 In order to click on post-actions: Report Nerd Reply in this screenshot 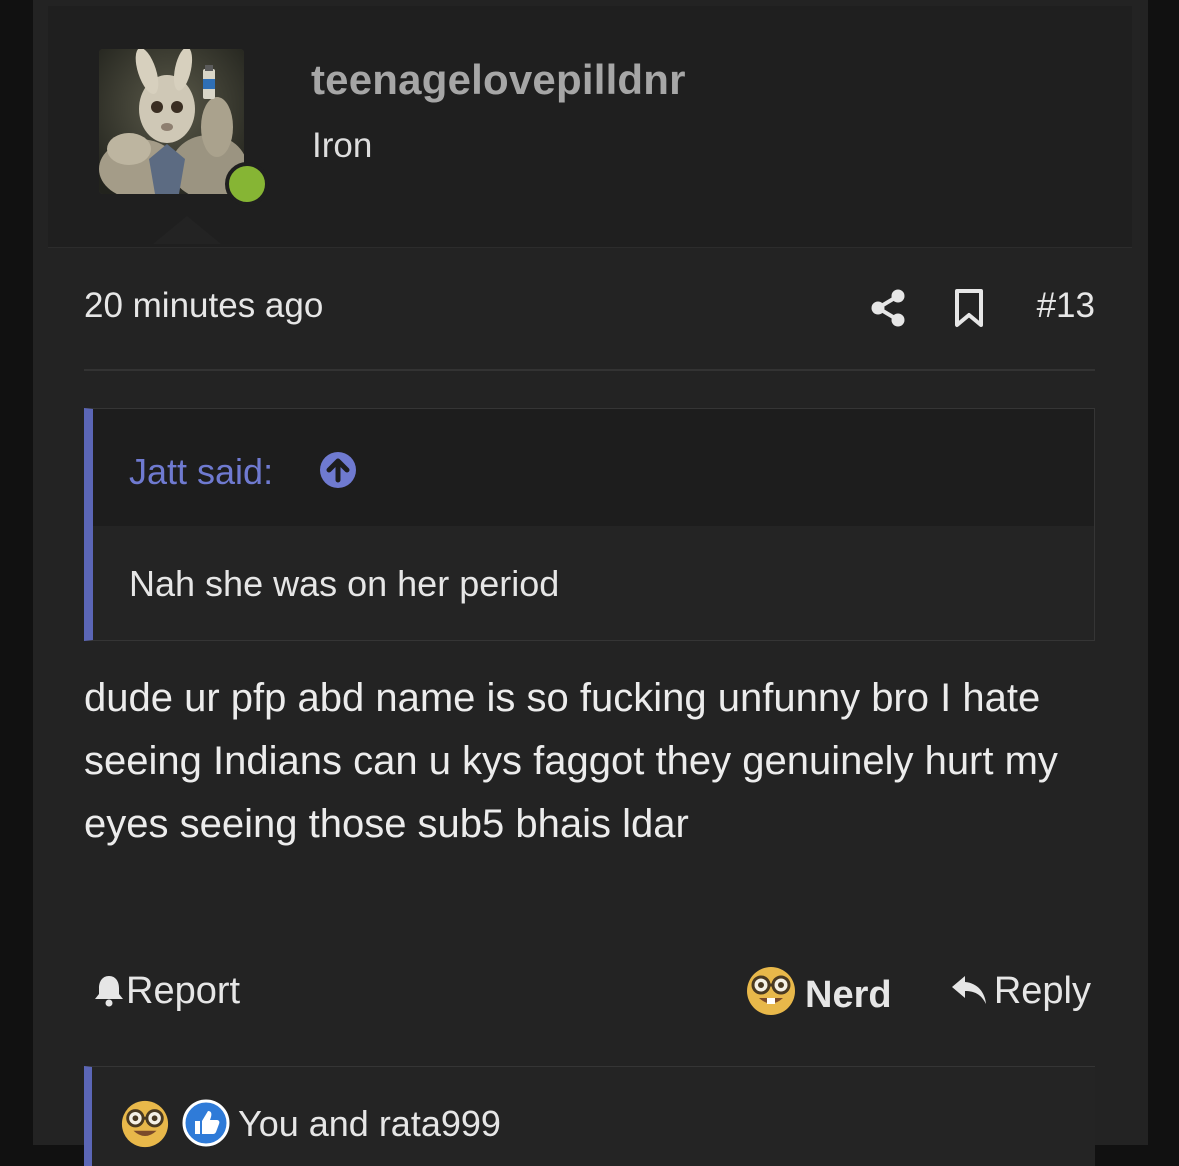, I will do `click(589, 992)`.